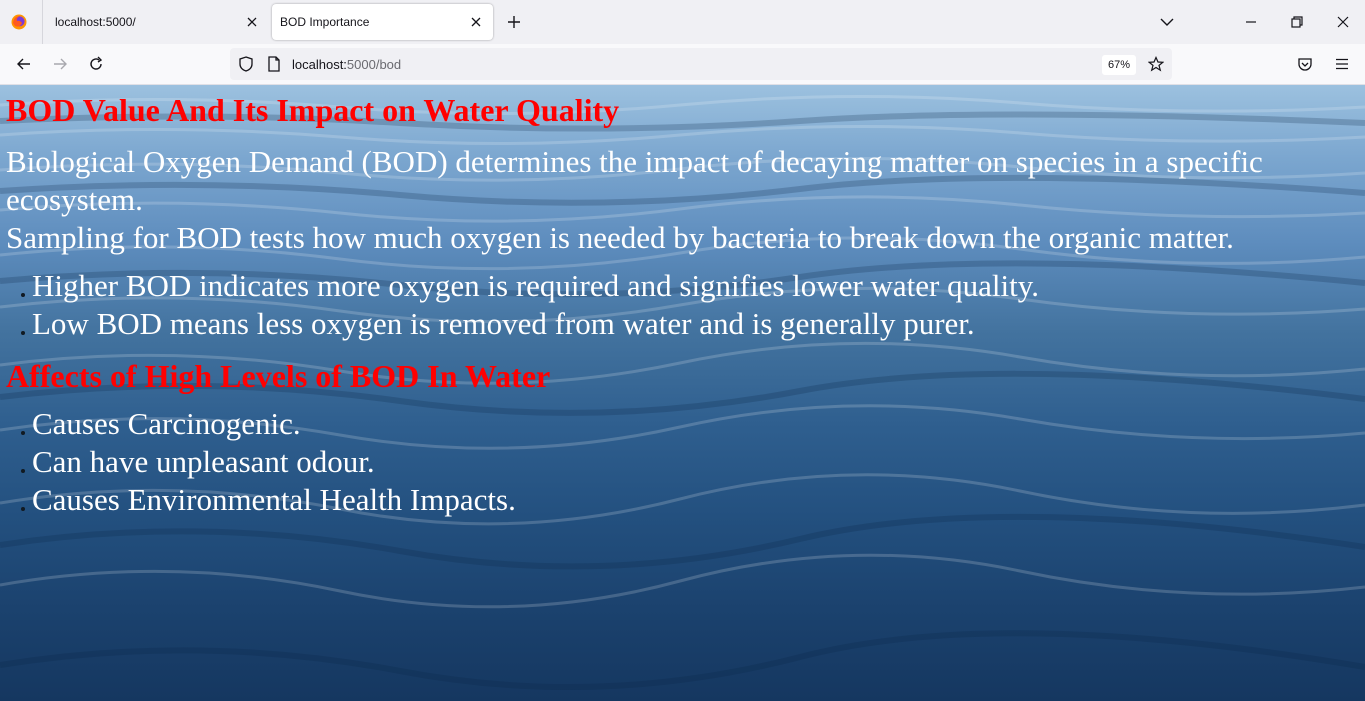 This screenshot has width=1365, height=701. What do you see at coordinates (374, 64) in the screenshot?
I see `url-path: 5000/bod` at bounding box center [374, 64].